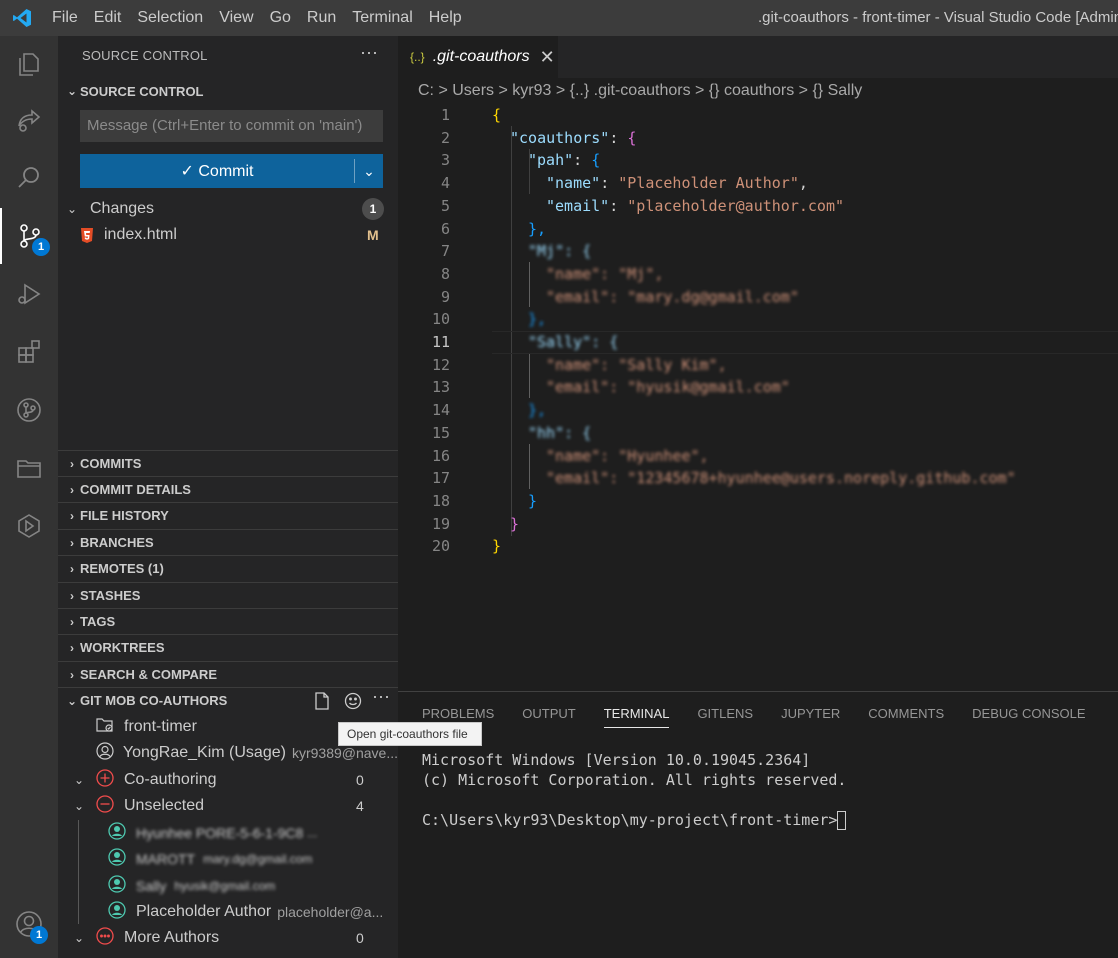  I want to click on account-icon, so click(105, 753).